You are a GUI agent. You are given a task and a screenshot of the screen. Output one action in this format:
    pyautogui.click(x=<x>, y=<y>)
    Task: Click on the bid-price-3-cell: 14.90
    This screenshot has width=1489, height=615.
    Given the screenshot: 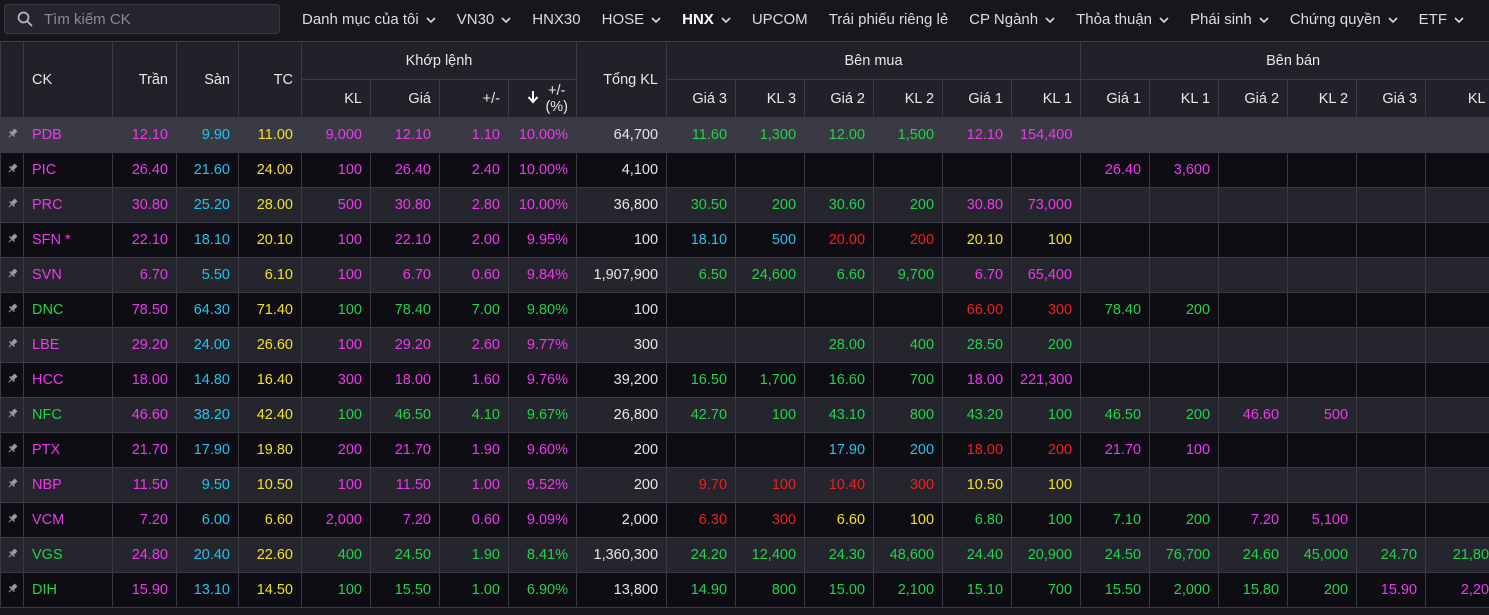 What is the action you would take?
    pyautogui.click(x=701, y=590)
    